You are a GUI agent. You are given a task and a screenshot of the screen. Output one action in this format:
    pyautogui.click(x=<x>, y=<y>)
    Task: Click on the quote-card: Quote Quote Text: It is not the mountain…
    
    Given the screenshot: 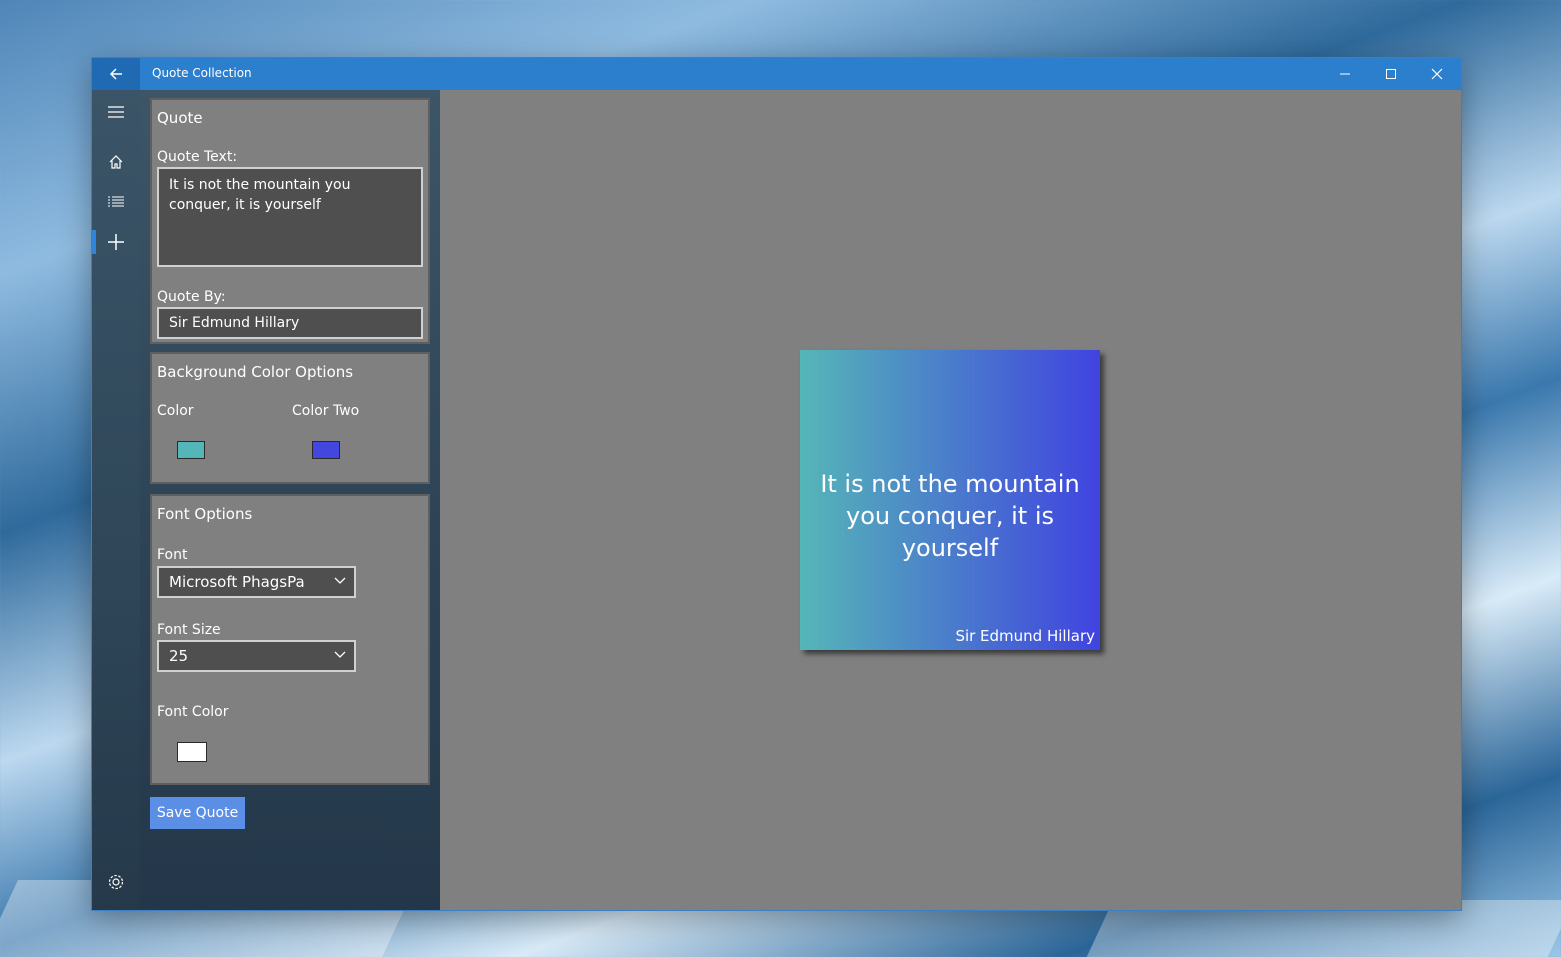 What is the action you would take?
    pyautogui.click(x=290, y=221)
    